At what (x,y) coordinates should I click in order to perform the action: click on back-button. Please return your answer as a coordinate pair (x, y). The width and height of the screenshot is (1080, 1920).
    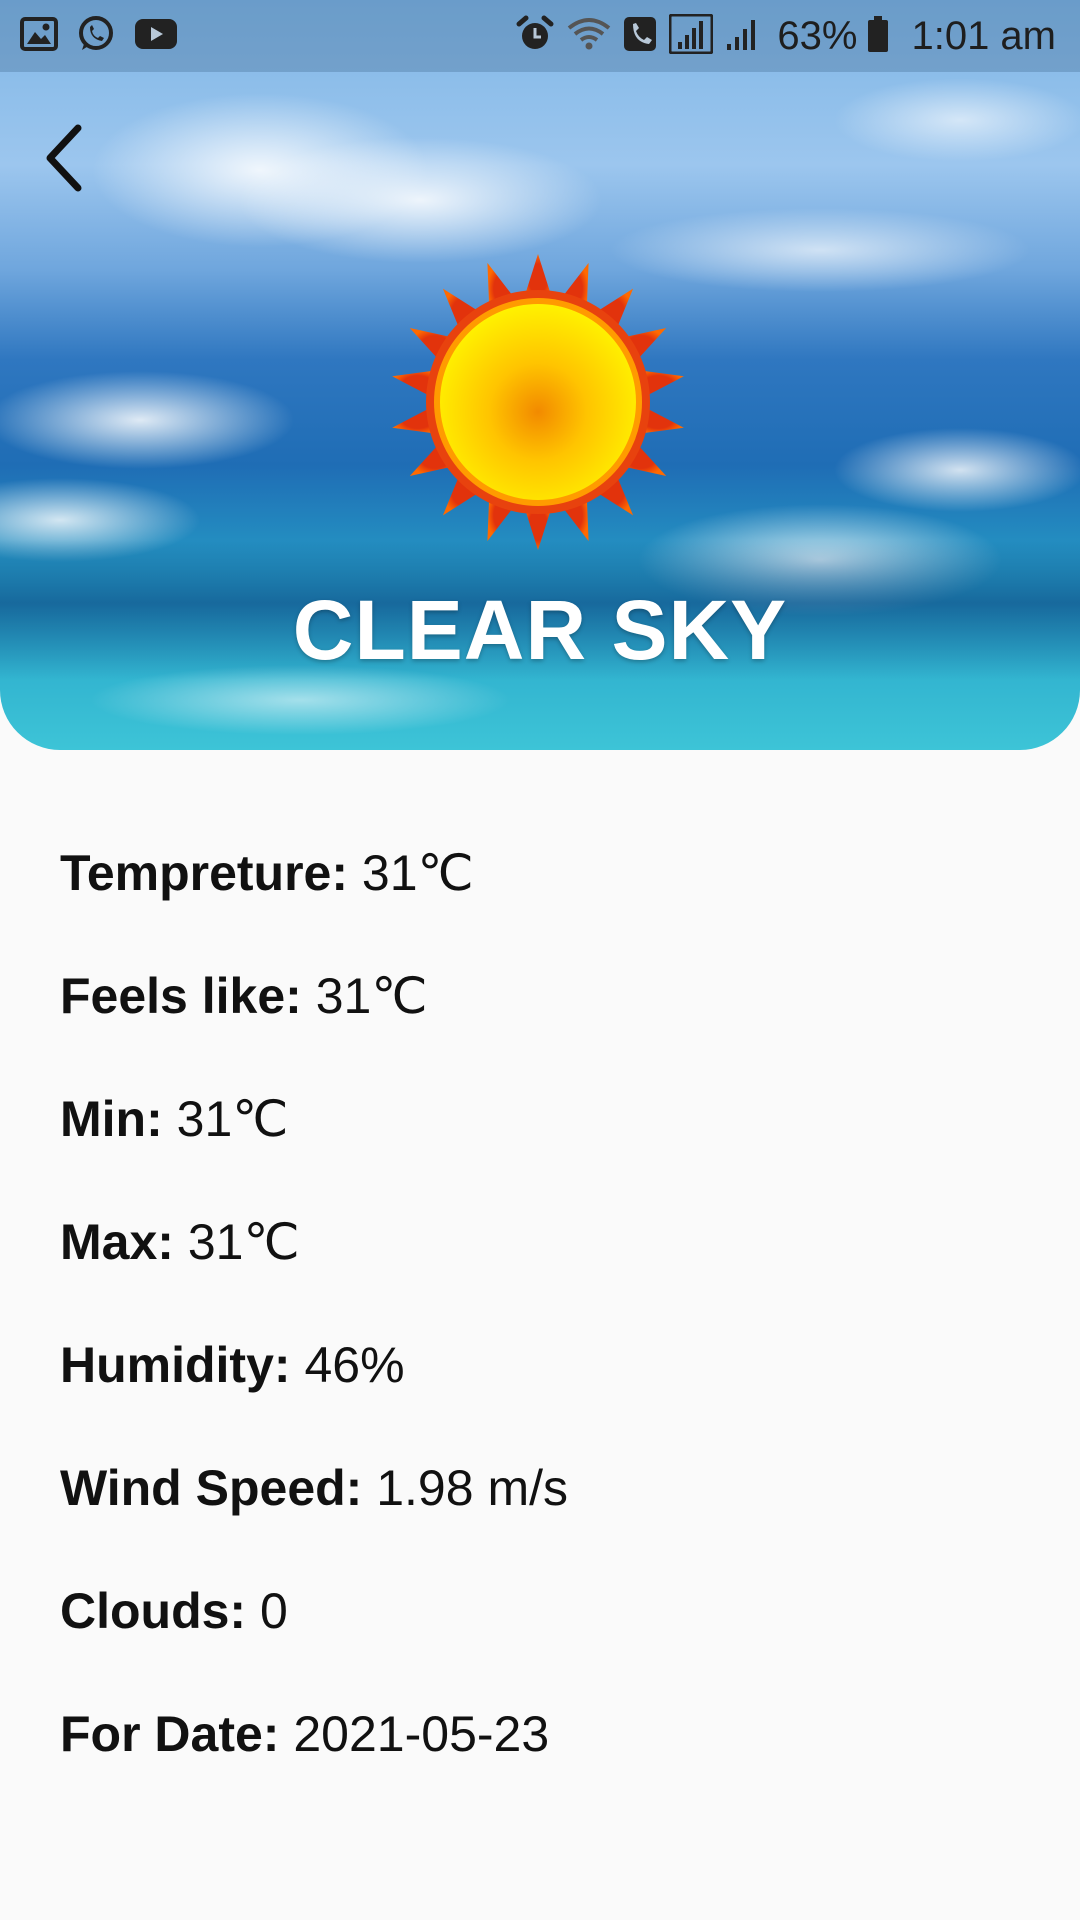
    Looking at the image, I should click on (66, 158).